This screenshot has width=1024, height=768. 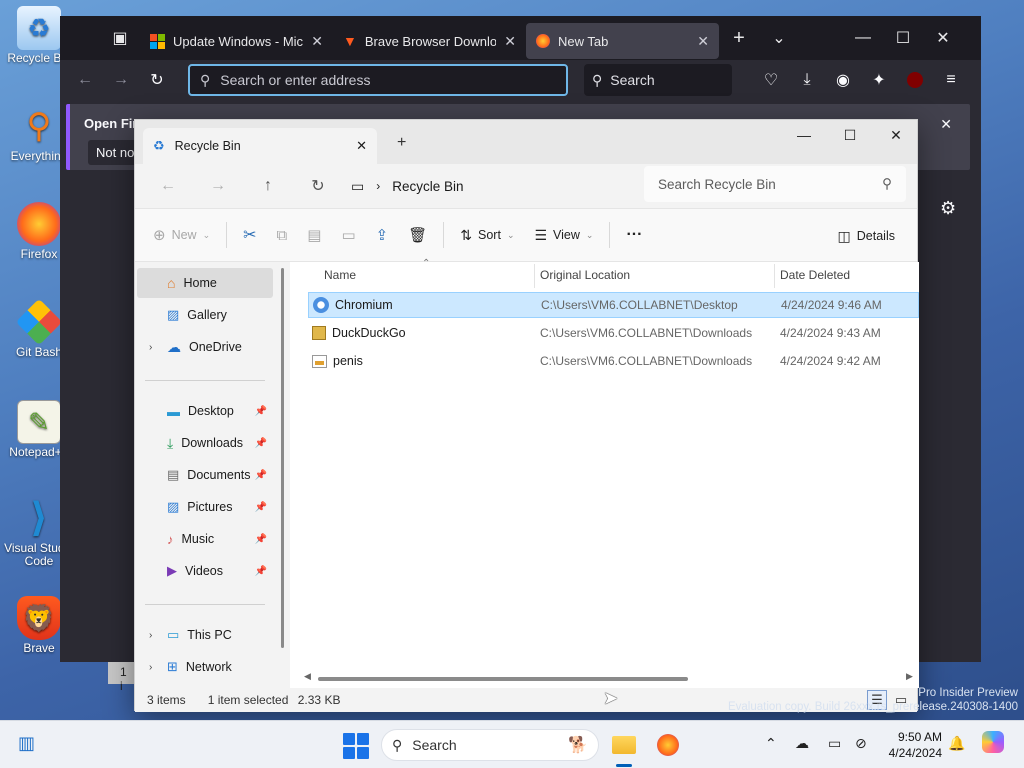 What do you see at coordinates (173, 506) in the screenshot?
I see `picture-icon: ▨` at bounding box center [173, 506].